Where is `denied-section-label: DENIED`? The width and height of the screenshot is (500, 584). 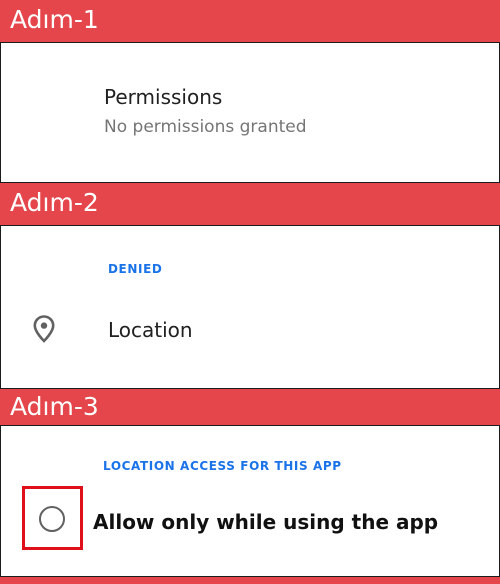 denied-section-label: DENIED is located at coordinates (135, 269).